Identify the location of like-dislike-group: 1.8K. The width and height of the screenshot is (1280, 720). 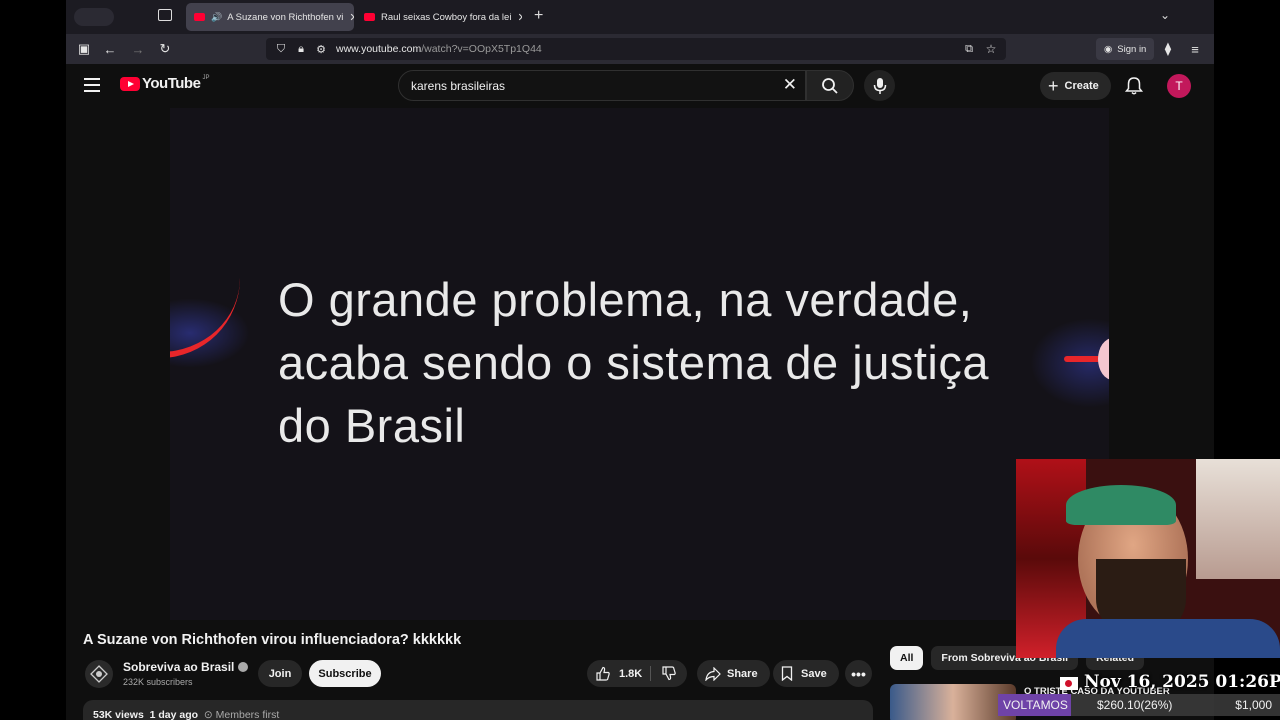
(637, 673).